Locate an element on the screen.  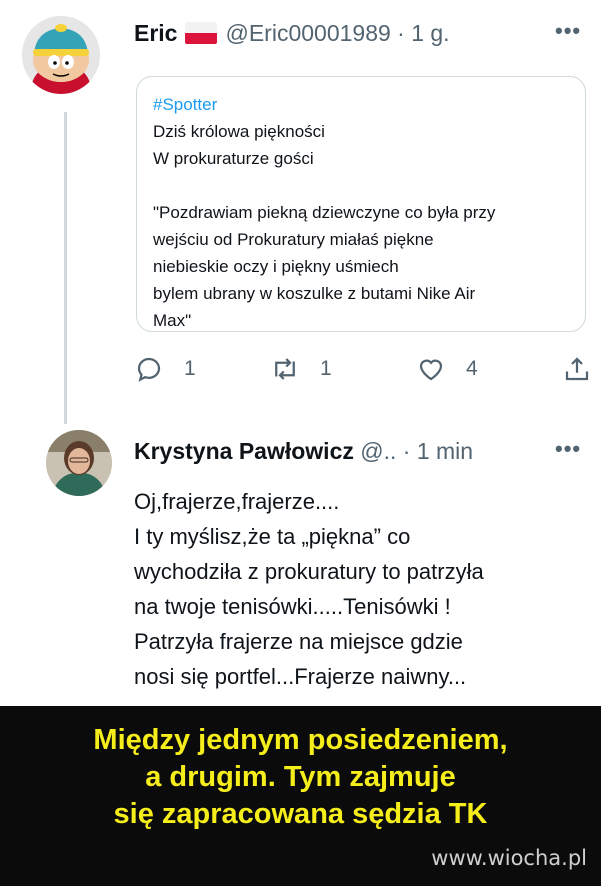
like-button: 4 is located at coordinates (447, 369).